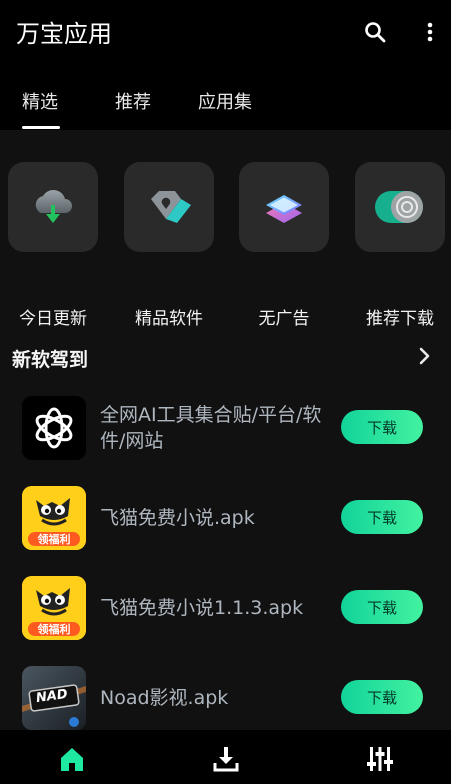  I want to click on app-name: 全网AI工具集合贴/平台/软件/网站, so click(211, 428).